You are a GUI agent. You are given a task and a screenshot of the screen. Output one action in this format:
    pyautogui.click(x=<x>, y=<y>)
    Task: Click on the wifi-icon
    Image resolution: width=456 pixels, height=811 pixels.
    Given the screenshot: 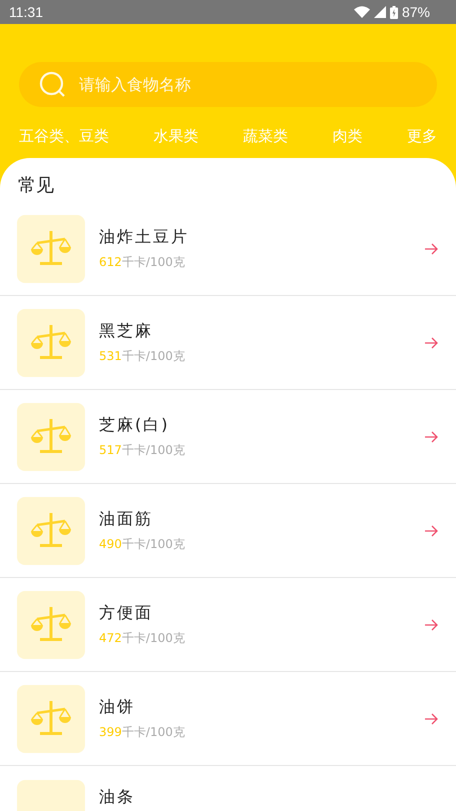 What is the action you would take?
    pyautogui.click(x=362, y=12)
    